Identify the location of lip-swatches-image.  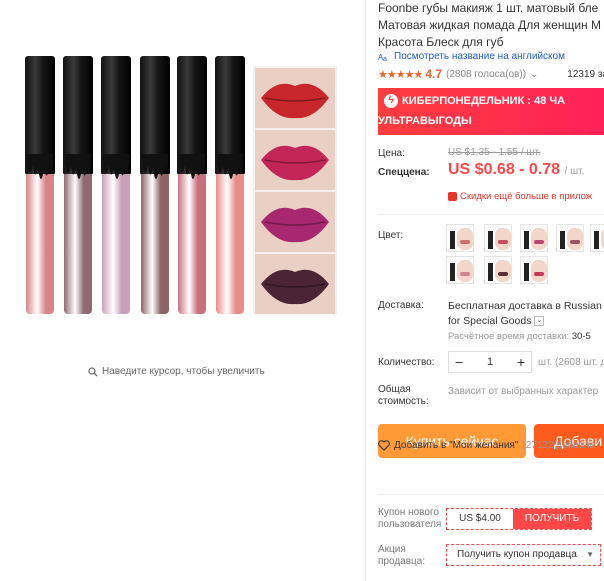
(295, 190).